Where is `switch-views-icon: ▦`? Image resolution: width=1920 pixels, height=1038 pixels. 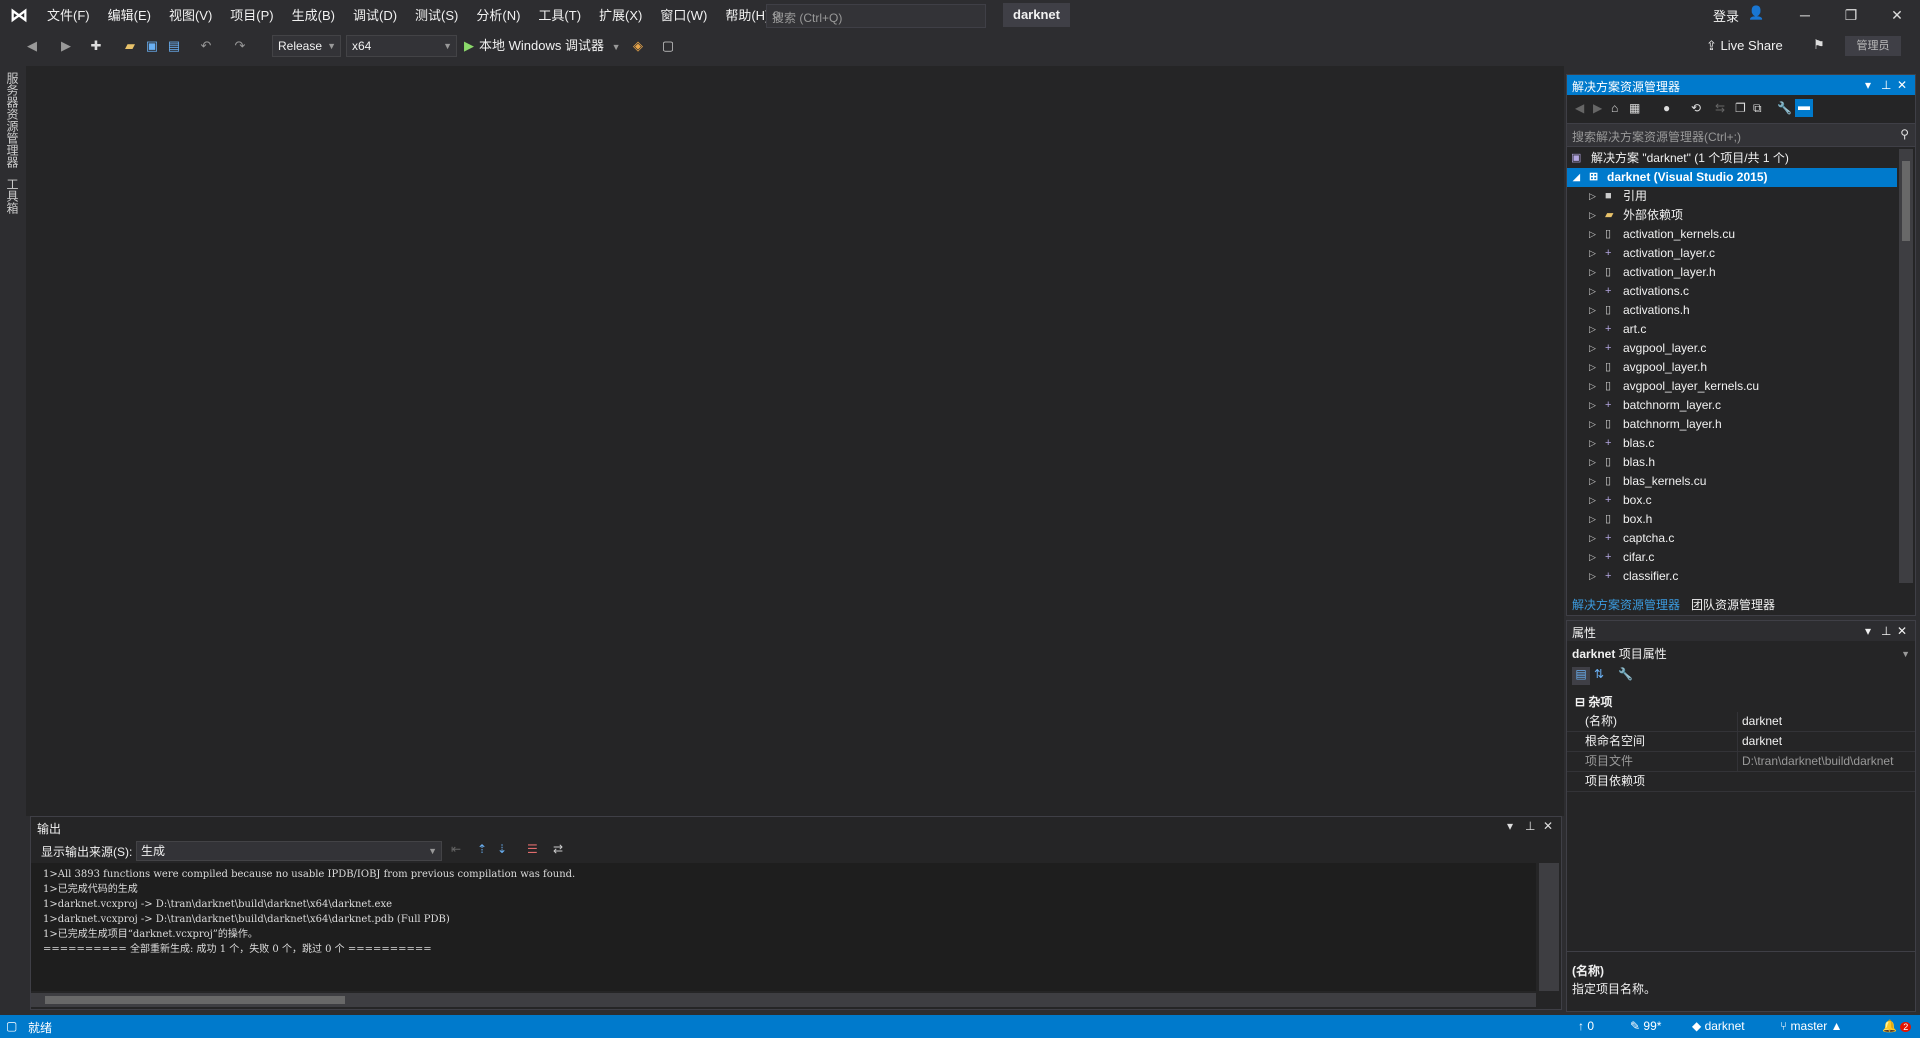 switch-views-icon: ▦ is located at coordinates (1634, 108).